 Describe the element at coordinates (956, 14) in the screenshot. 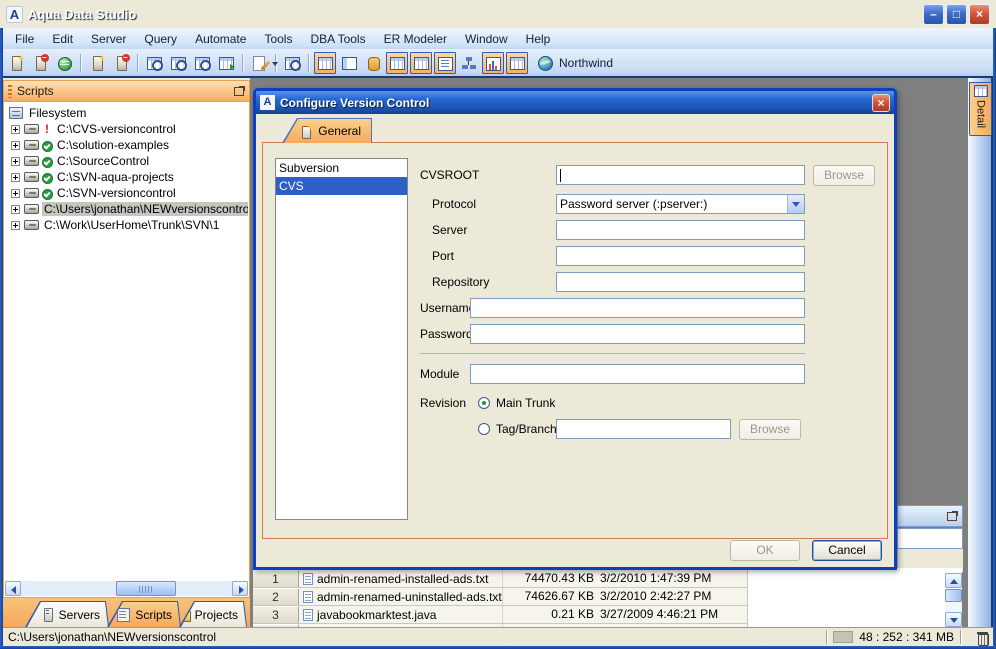

I see `maximize-button: □` at that location.